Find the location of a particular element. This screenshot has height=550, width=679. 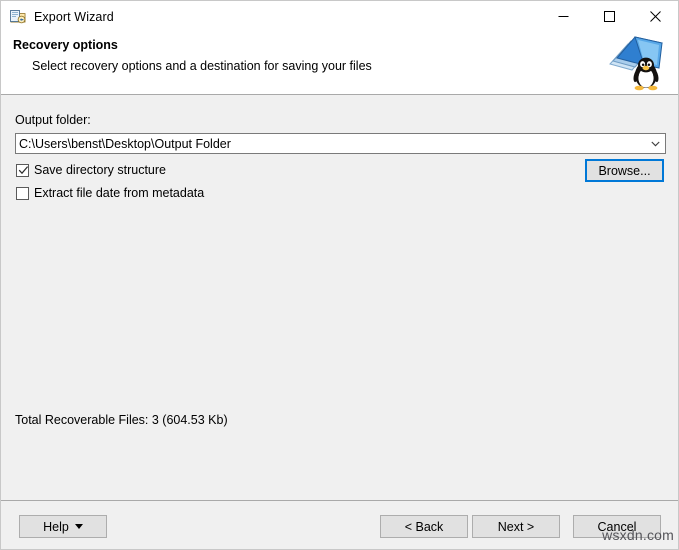

watermark: wsxdn.com is located at coordinates (638, 535).